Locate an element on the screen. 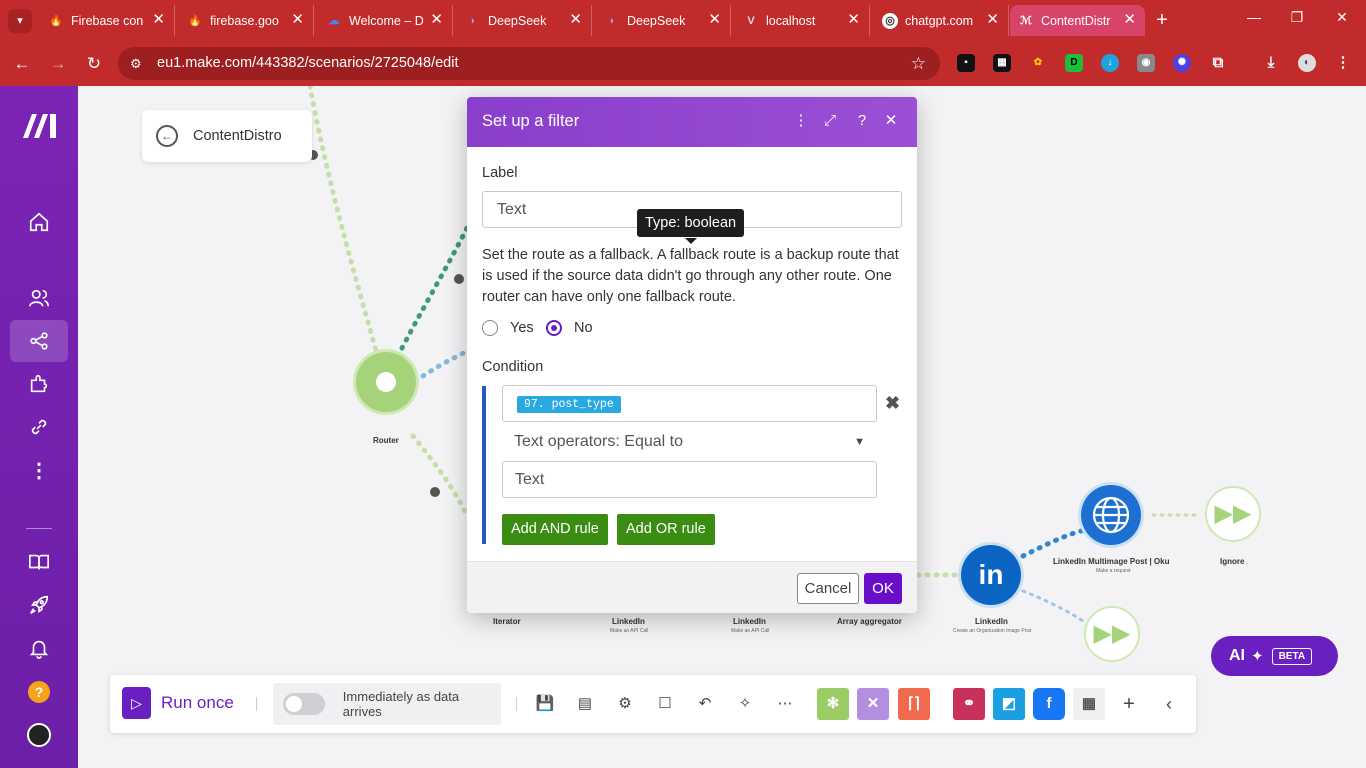 Image resolution: width=1366 pixels, height=768 pixels. back-arrow-icon: ← is located at coordinates (167, 136).